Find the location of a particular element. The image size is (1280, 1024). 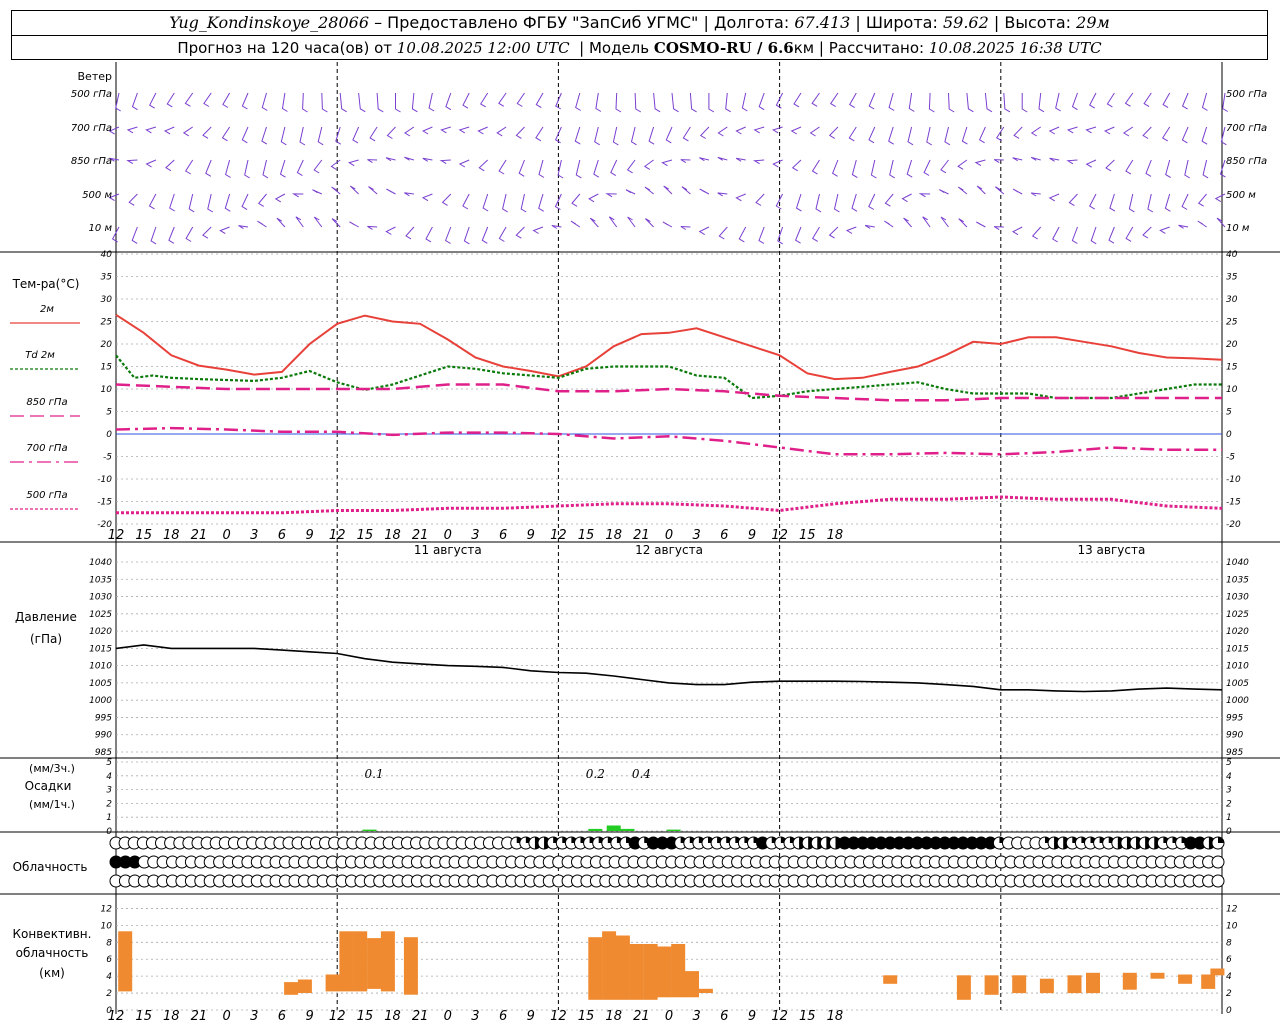

y-tick-label-left: 35 is located at coordinates (107, 278).